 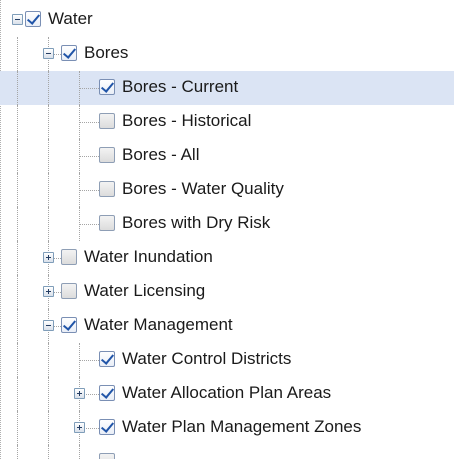 I want to click on tree-row-water-plan-management-zones: Water Plan Management Zones, so click(x=227, y=428).